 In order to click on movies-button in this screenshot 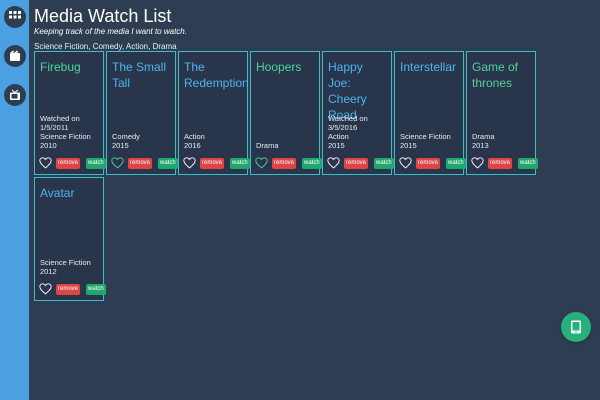, I will do `click(15, 56)`.